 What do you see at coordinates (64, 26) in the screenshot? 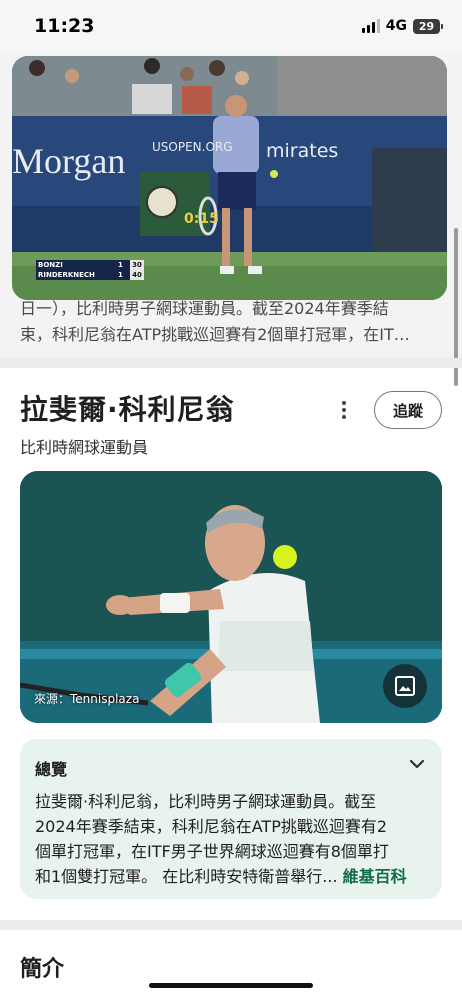
I see `status-time: 11:23` at bounding box center [64, 26].